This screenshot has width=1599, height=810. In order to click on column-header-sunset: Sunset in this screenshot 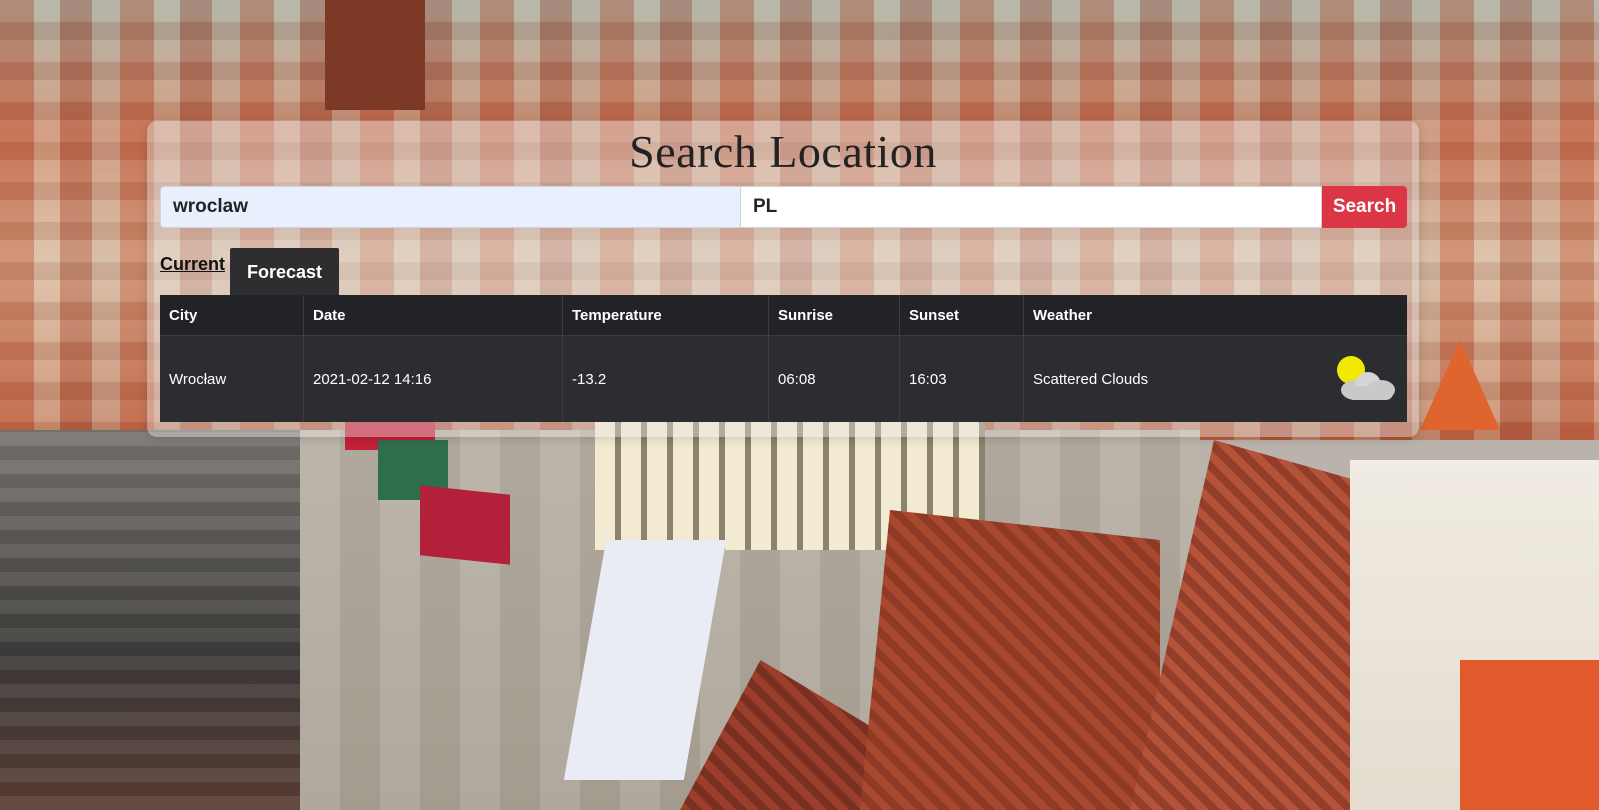, I will do `click(962, 315)`.